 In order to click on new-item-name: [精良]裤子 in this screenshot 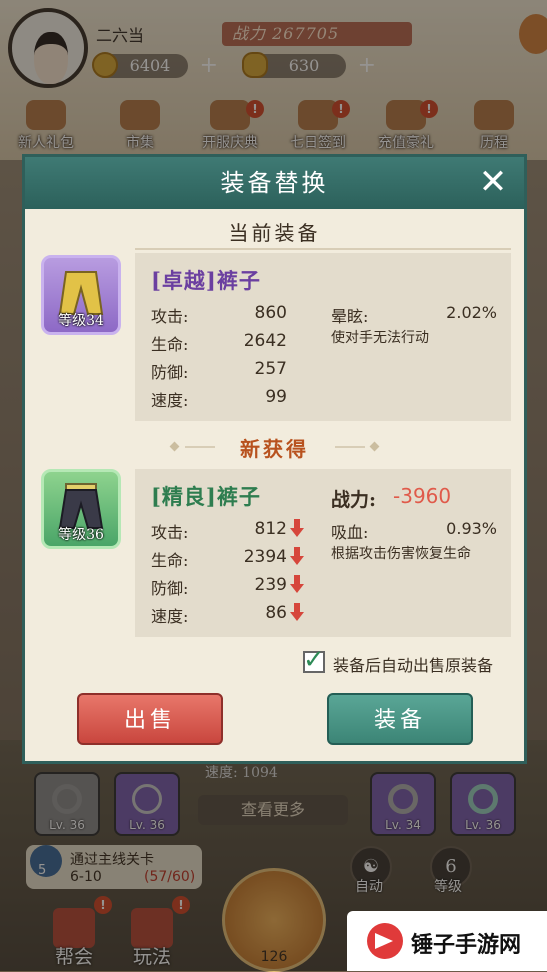, I will do `click(206, 496)`.